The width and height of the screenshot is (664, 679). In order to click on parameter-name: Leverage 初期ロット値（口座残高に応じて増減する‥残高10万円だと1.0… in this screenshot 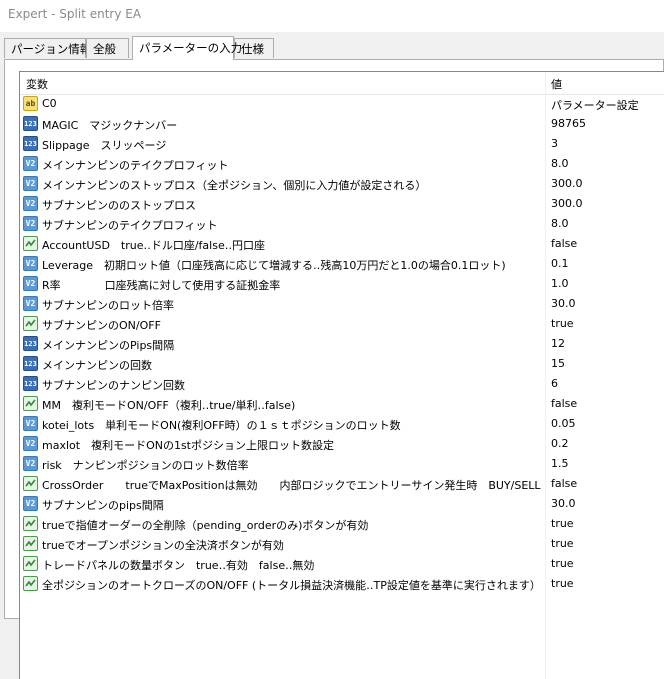, I will do `click(274, 265)`.